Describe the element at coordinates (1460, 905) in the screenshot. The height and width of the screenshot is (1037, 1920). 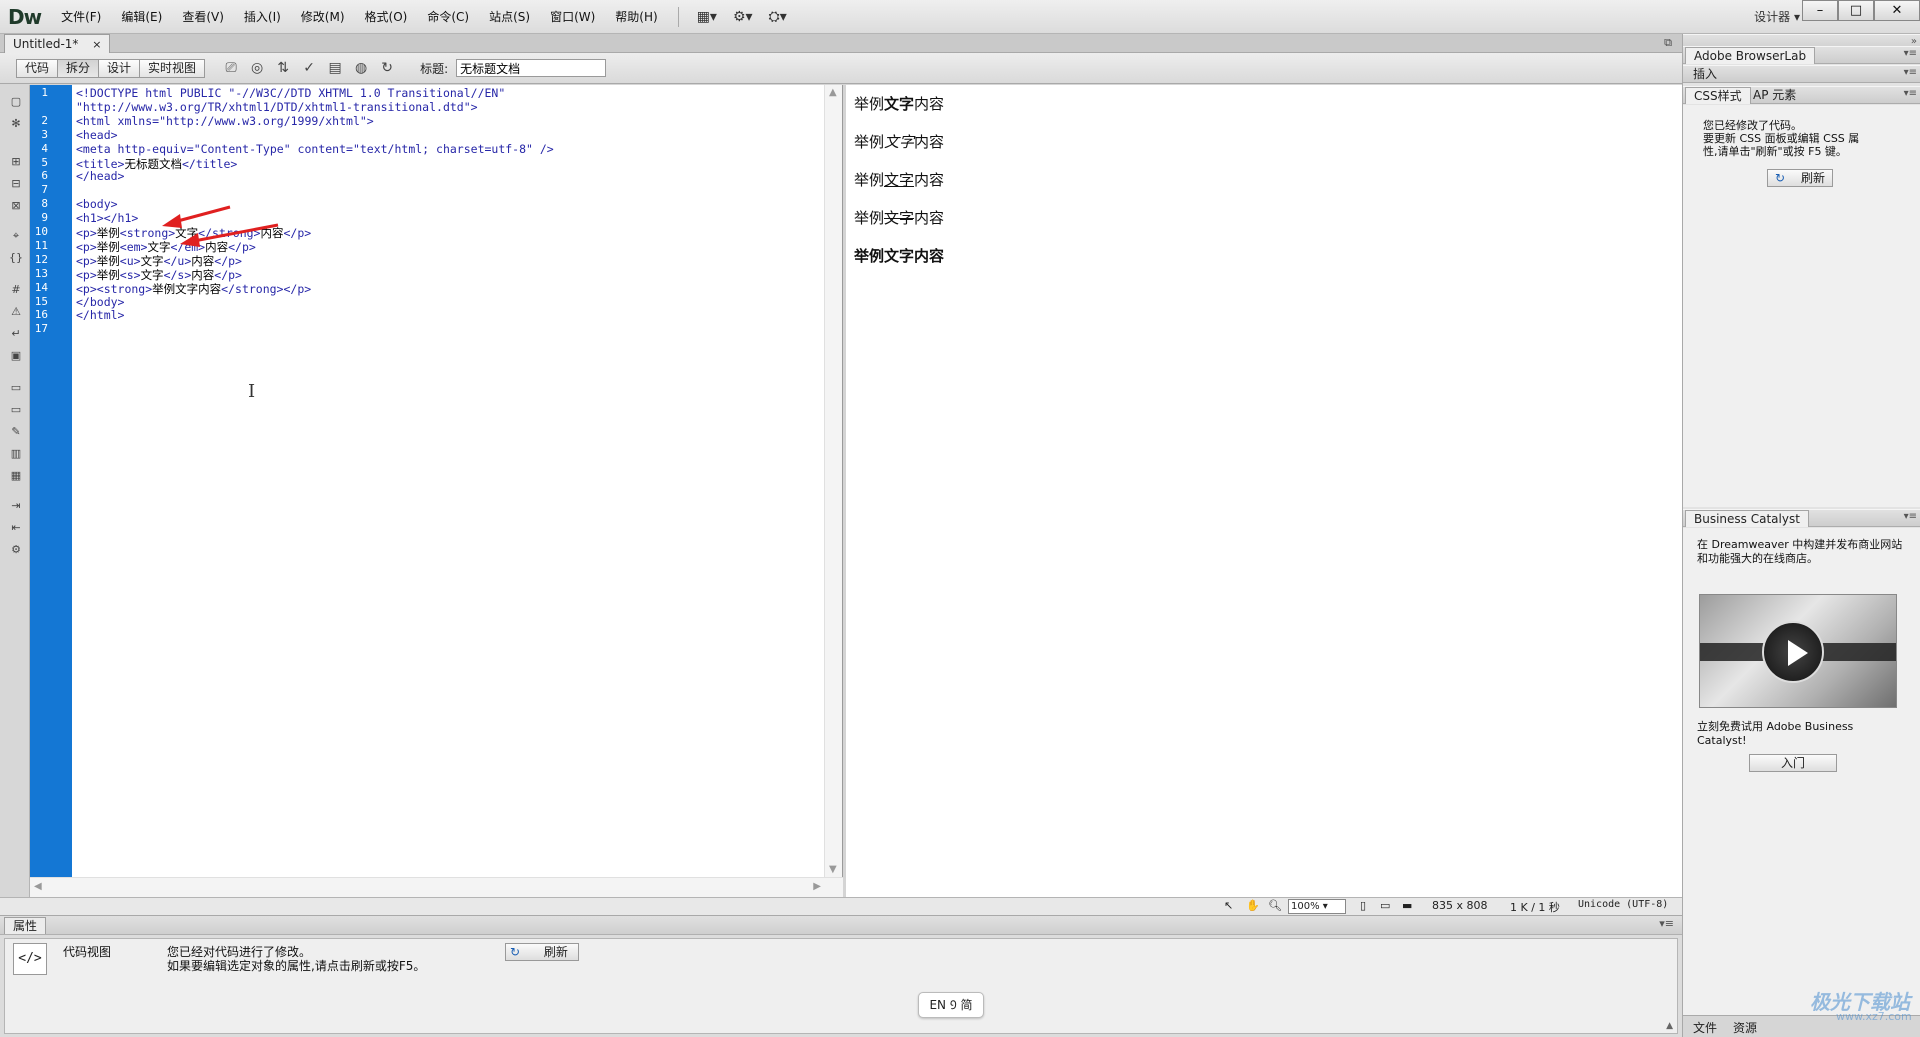
I see `window-dimensions: 835 x 808` at that location.